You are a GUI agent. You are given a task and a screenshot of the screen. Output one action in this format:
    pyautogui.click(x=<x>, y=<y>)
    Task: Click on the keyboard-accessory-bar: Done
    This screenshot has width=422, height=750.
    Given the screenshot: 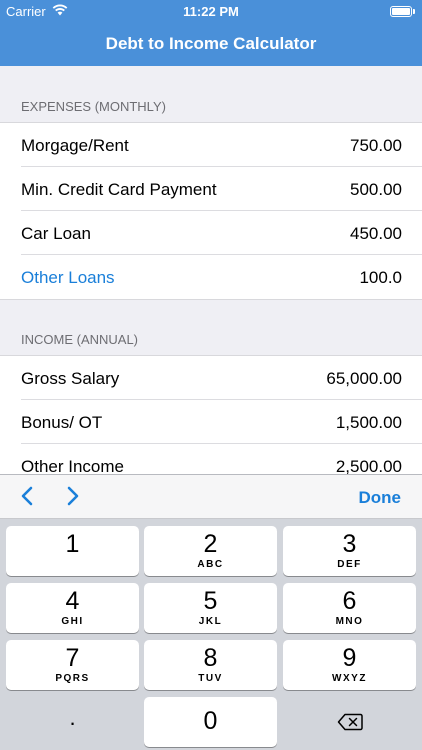 What is the action you would take?
    pyautogui.click(x=211, y=497)
    